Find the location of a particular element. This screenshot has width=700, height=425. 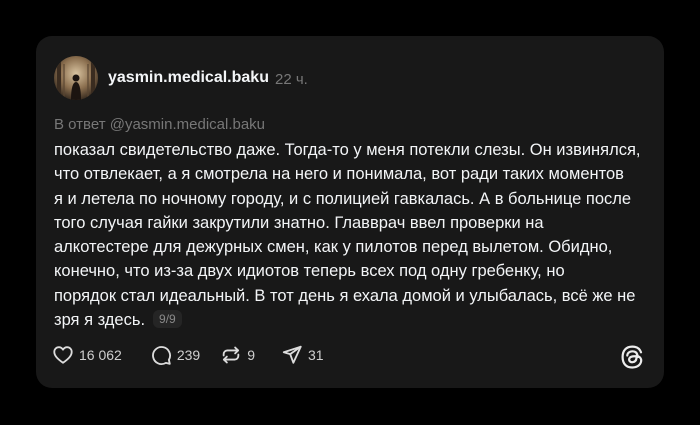

avatar-image is located at coordinates (76, 78).